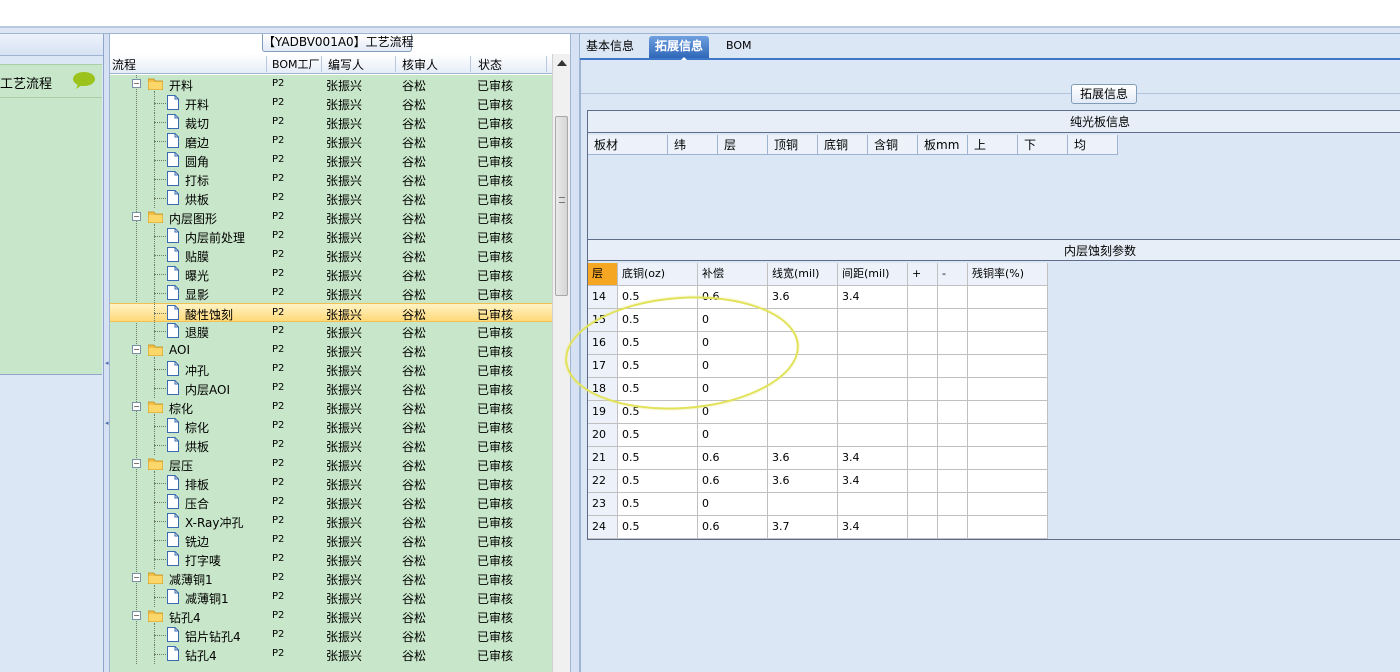  What do you see at coordinates (331, 274) in the screenshot?
I see `tree-row: 曝光 P2 张振兴 谷松 已审核` at bounding box center [331, 274].